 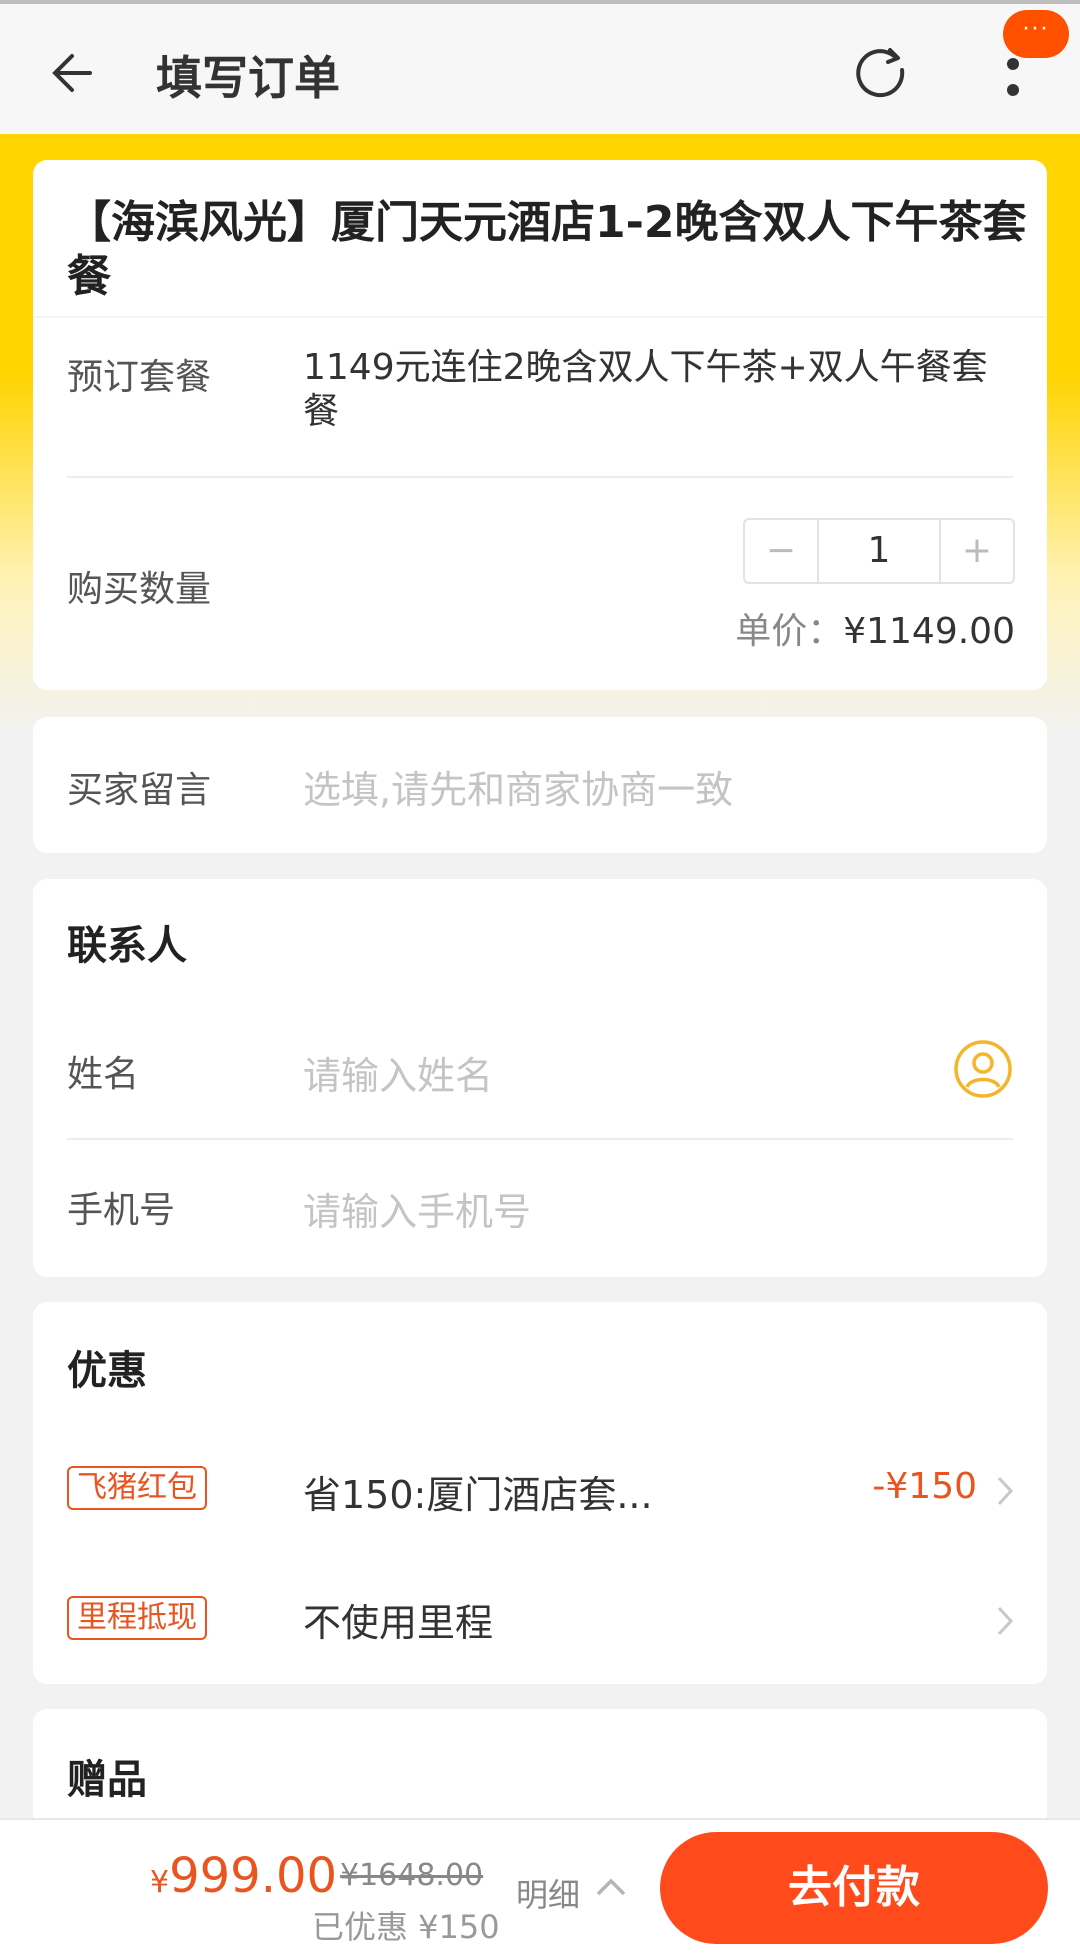 I want to click on original-price: ¥1648.00, so click(x=412, y=1875).